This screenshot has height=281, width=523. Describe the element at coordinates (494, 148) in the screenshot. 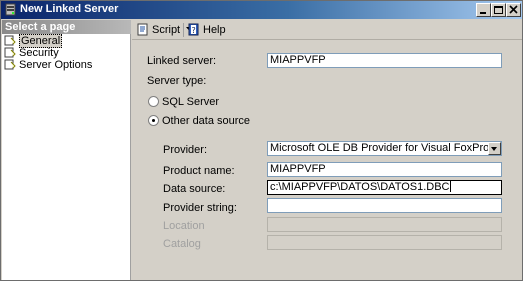

I see `provider-dropdown-button` at that location.